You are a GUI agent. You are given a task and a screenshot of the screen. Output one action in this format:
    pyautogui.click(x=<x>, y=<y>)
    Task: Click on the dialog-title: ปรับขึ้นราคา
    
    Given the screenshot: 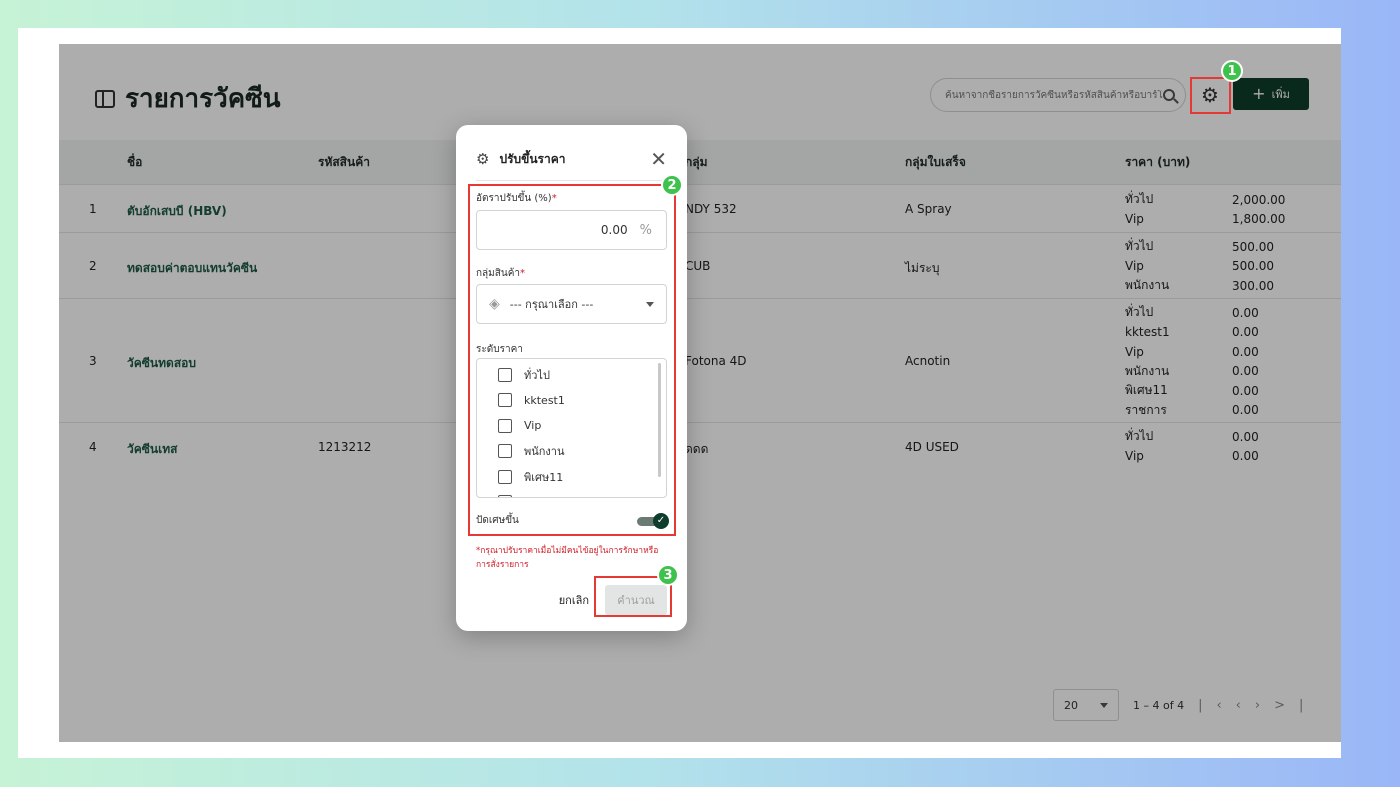 What is the action you would take?
    pyautogui.click(x=532, y=158)
    